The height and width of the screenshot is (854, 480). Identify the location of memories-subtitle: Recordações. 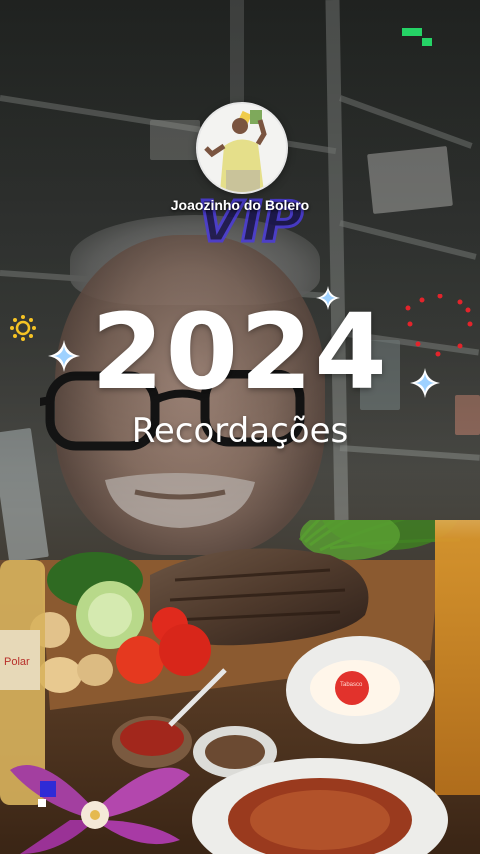
(240, 431).